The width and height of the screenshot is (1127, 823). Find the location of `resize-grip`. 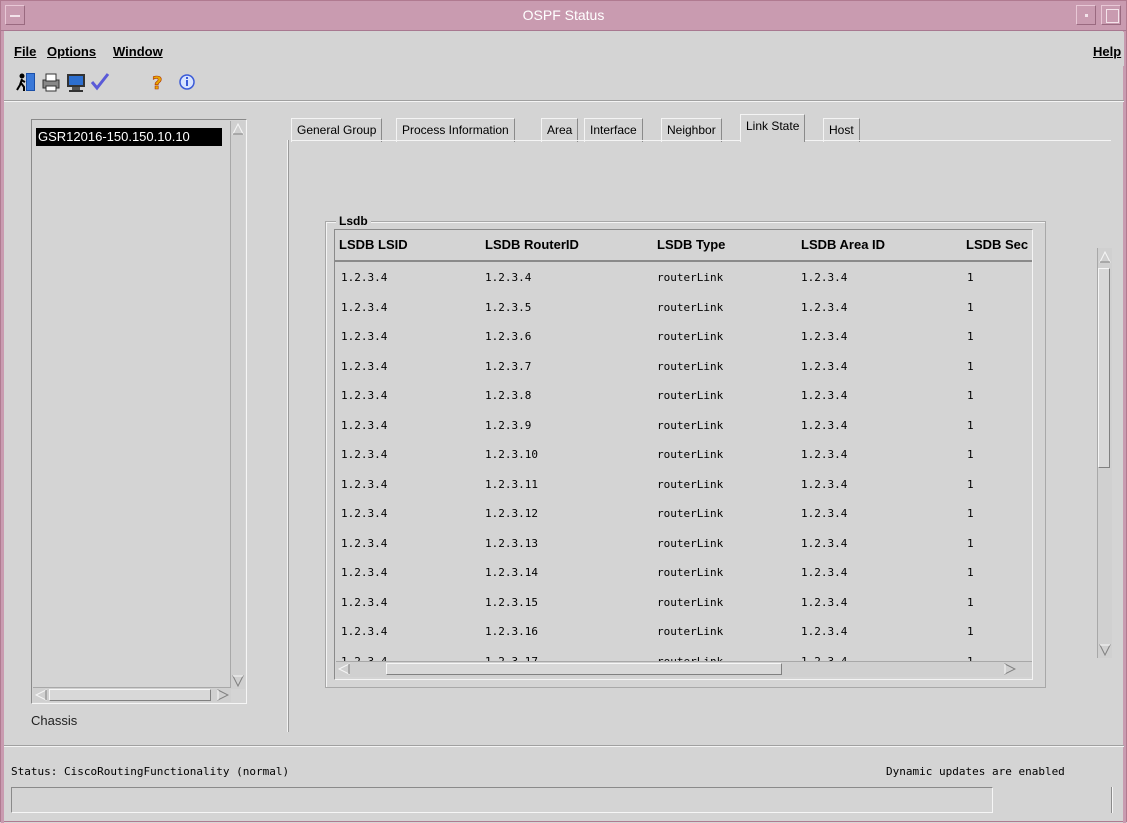

resize-grip is located at coordinates (1112, 800).